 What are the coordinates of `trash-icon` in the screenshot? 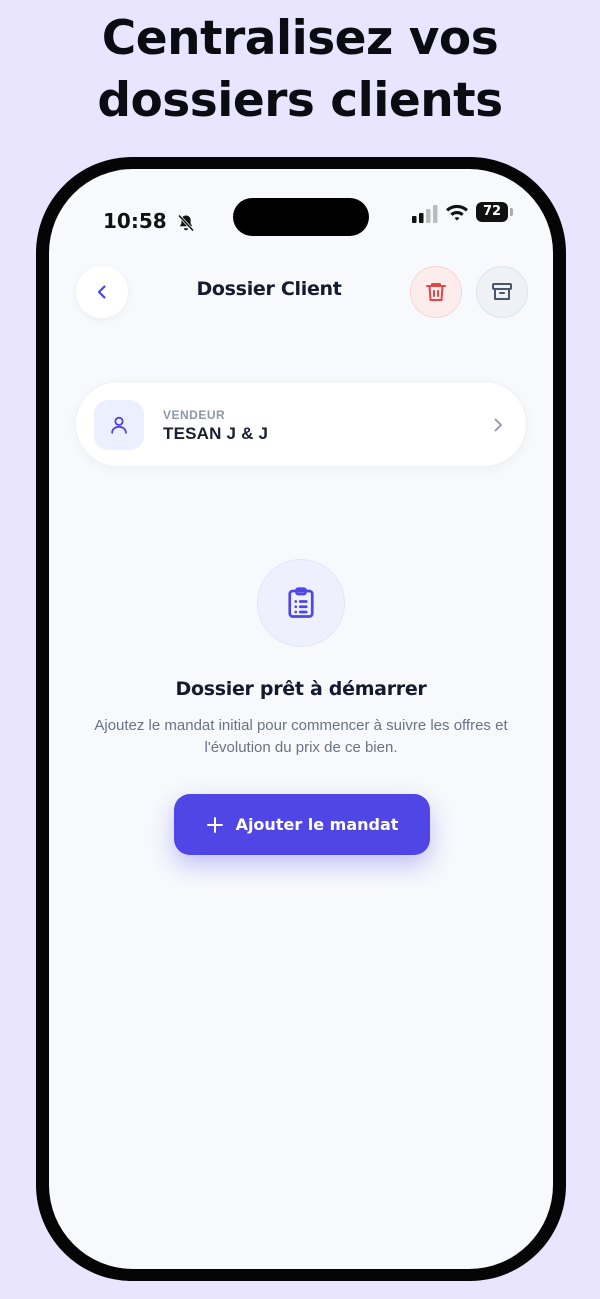 It's located at (436, 292).